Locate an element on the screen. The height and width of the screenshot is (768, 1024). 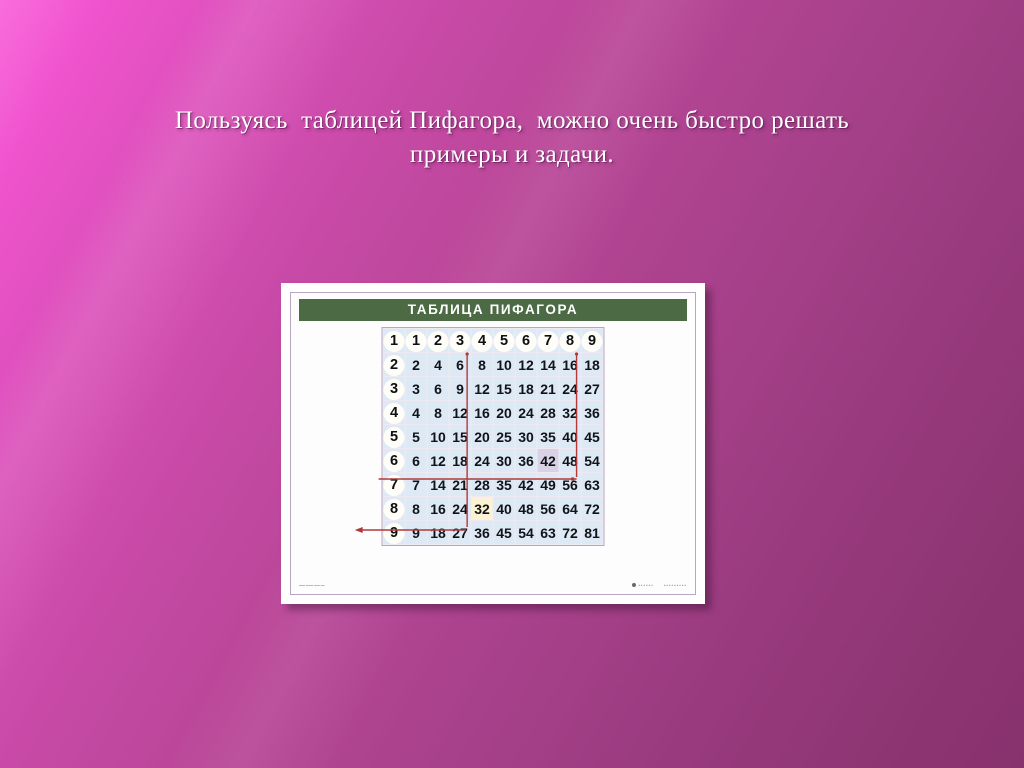
table-cell: 8 is located at coordinates (416, 508).